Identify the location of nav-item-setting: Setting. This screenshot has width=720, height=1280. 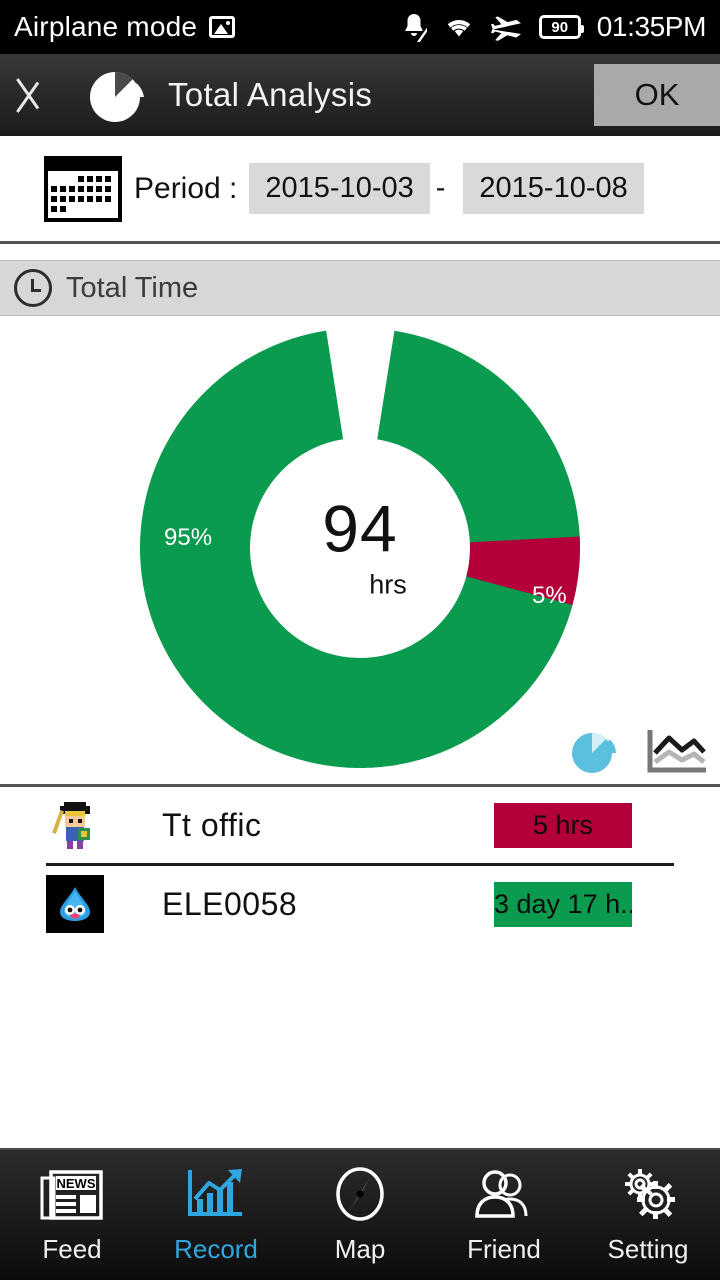
(648, 1215).